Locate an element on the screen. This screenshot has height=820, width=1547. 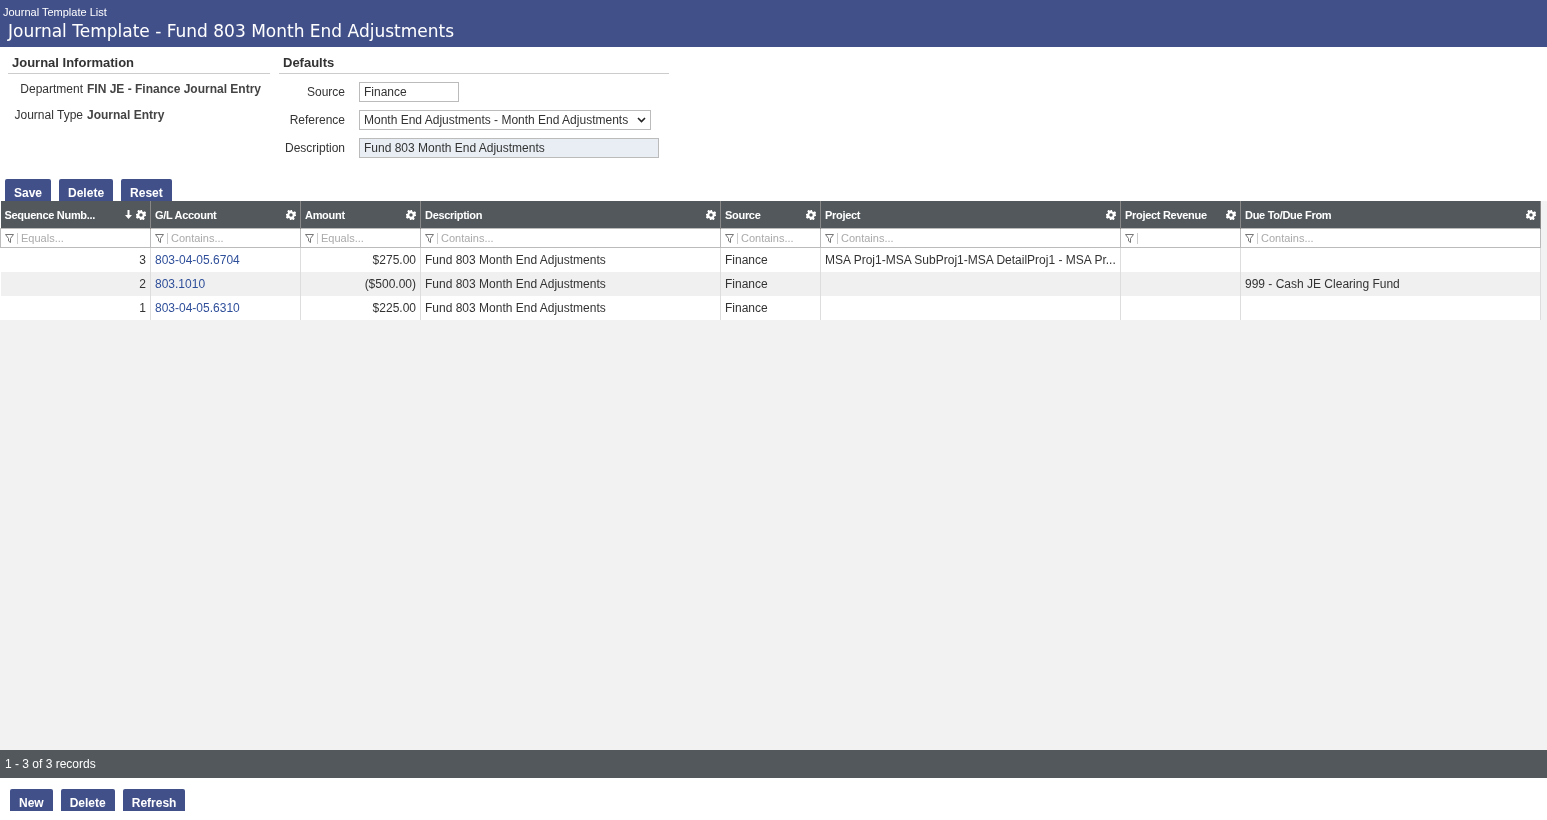
account-link: 803-04-05.6704 is located at coordinates (197, 260).